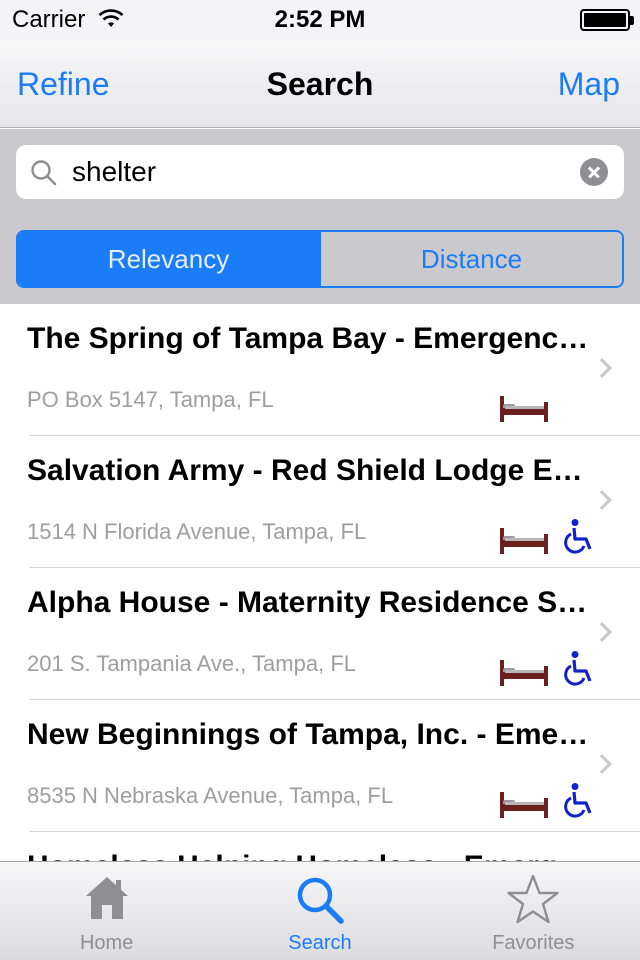 This screenshot has height=960, width=640. I want to click on tab-bar: Home Search Favorites, so click(320, 910).